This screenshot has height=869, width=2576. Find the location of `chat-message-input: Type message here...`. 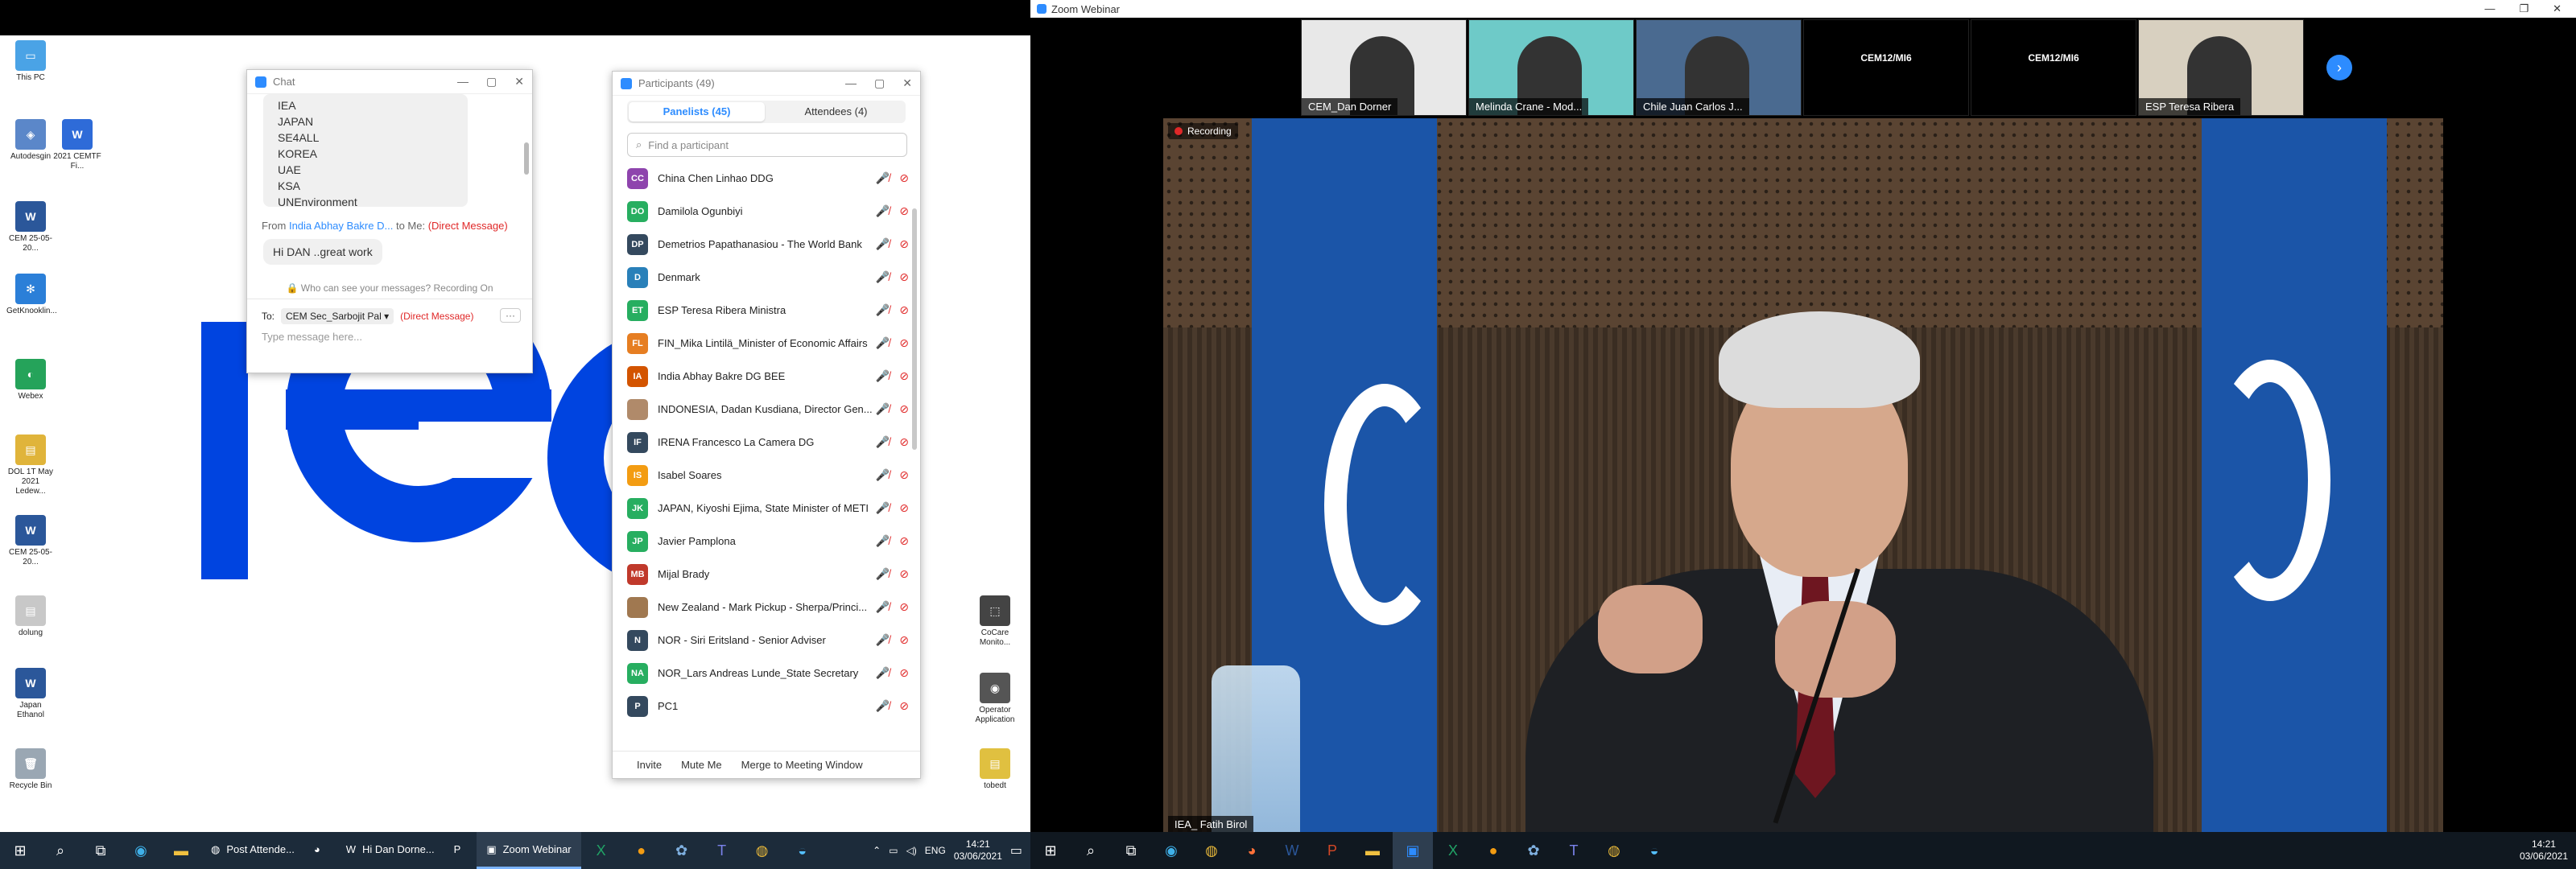

chat-message-input: Type message here... is located at coordinates (390, 347).